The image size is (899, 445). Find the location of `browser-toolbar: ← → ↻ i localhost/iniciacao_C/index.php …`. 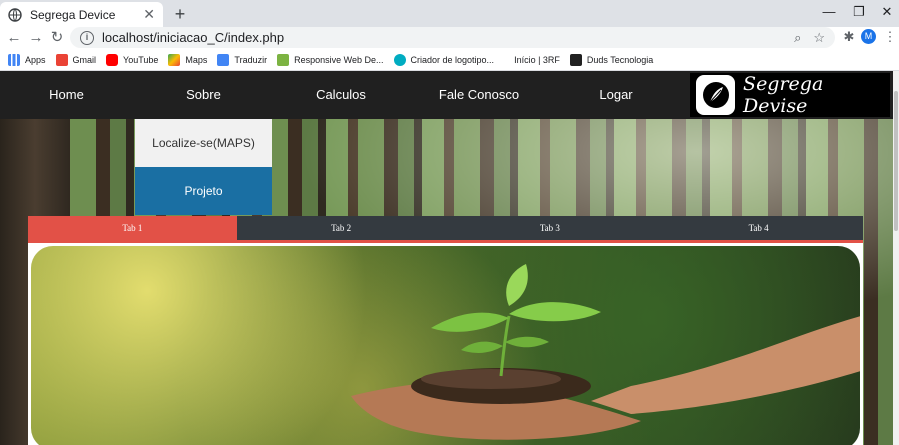

browser-toolbar: ← → ↻ i localhost/iniciacao_C/index.php … is located at coordinates (449, 38).